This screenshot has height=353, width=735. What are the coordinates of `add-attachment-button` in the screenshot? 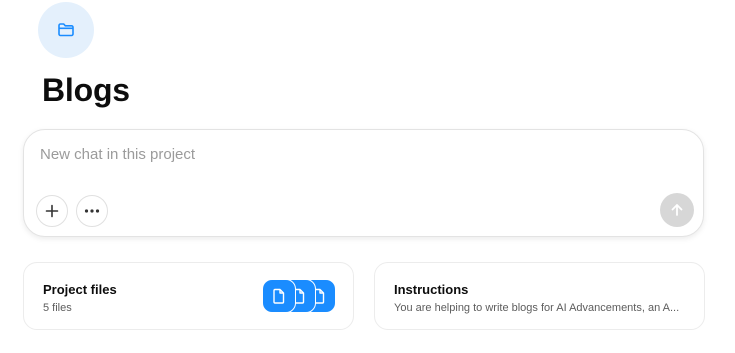 It's located at (52, 211).